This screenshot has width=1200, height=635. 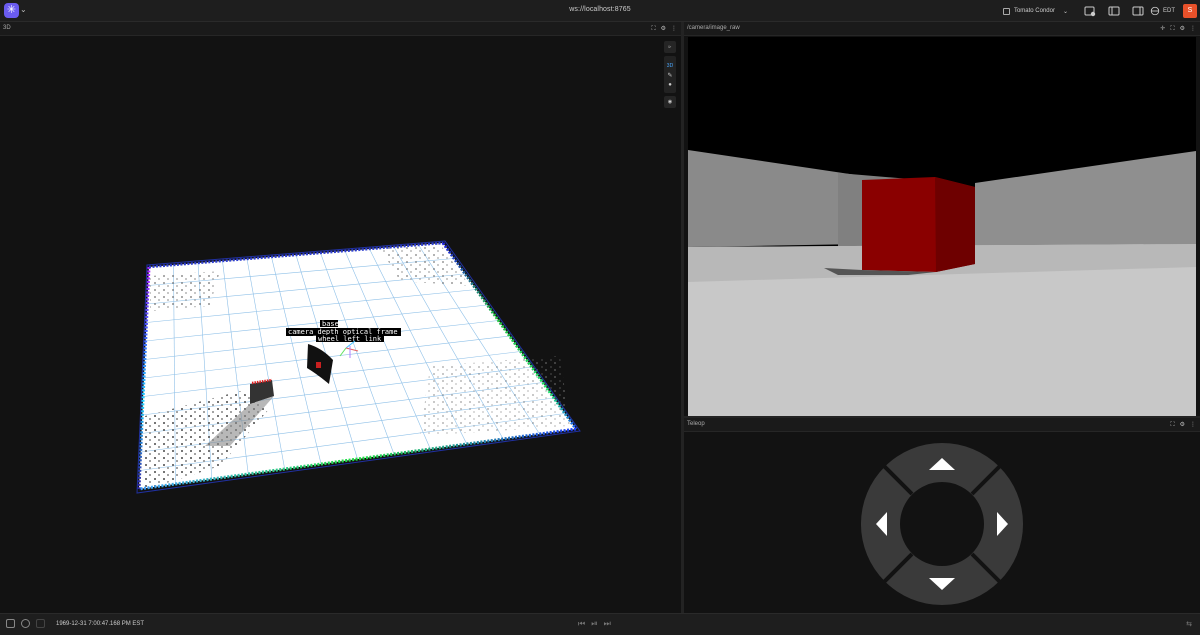 I want to click on right-sidebar-icon, so click(x=1138, y=11).